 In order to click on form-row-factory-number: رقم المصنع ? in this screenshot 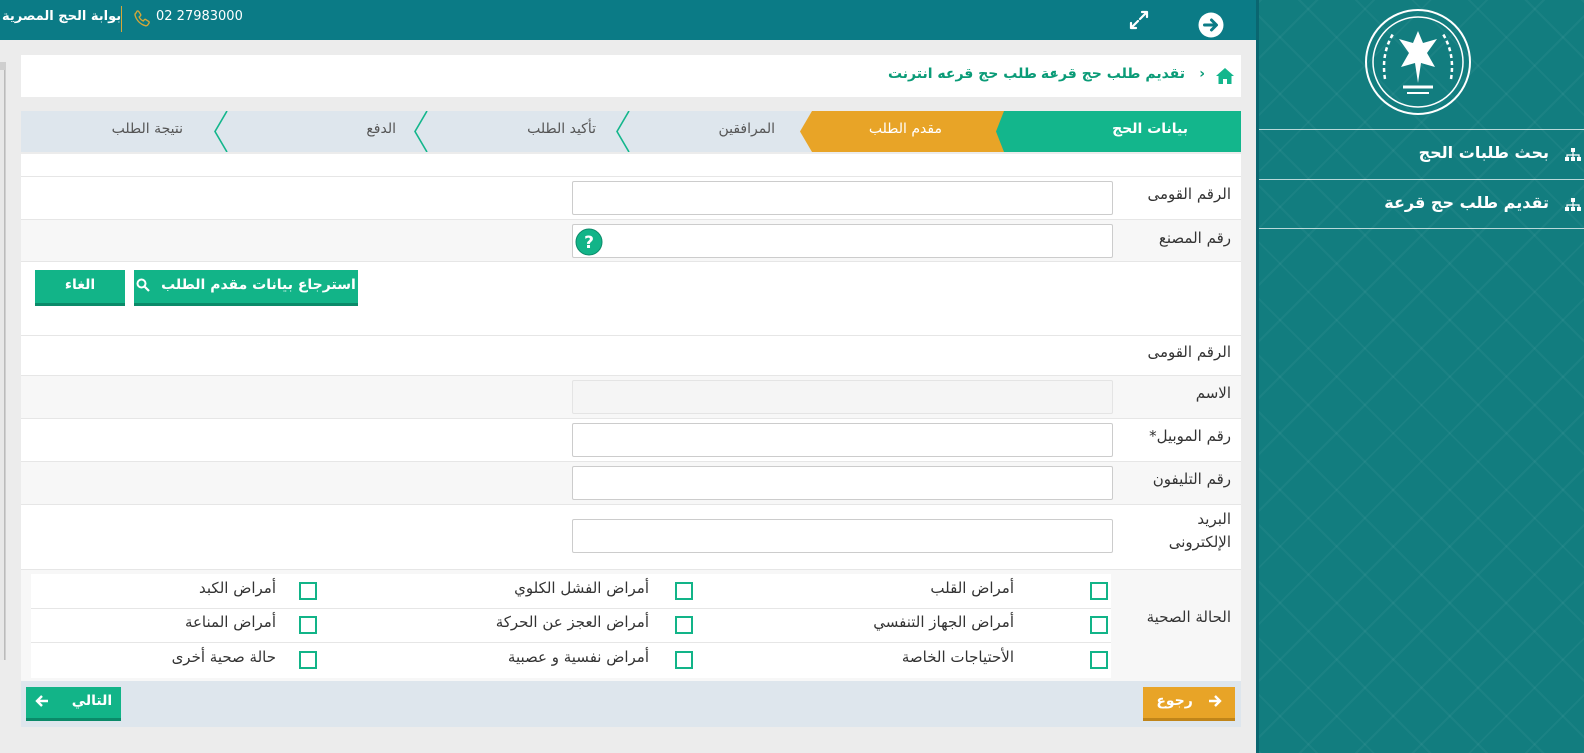, I will do `click(631, 240)`.